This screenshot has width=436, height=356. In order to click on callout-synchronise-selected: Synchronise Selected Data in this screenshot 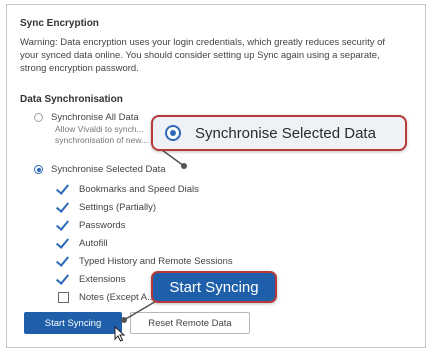, I will do `click(279, 133)`.